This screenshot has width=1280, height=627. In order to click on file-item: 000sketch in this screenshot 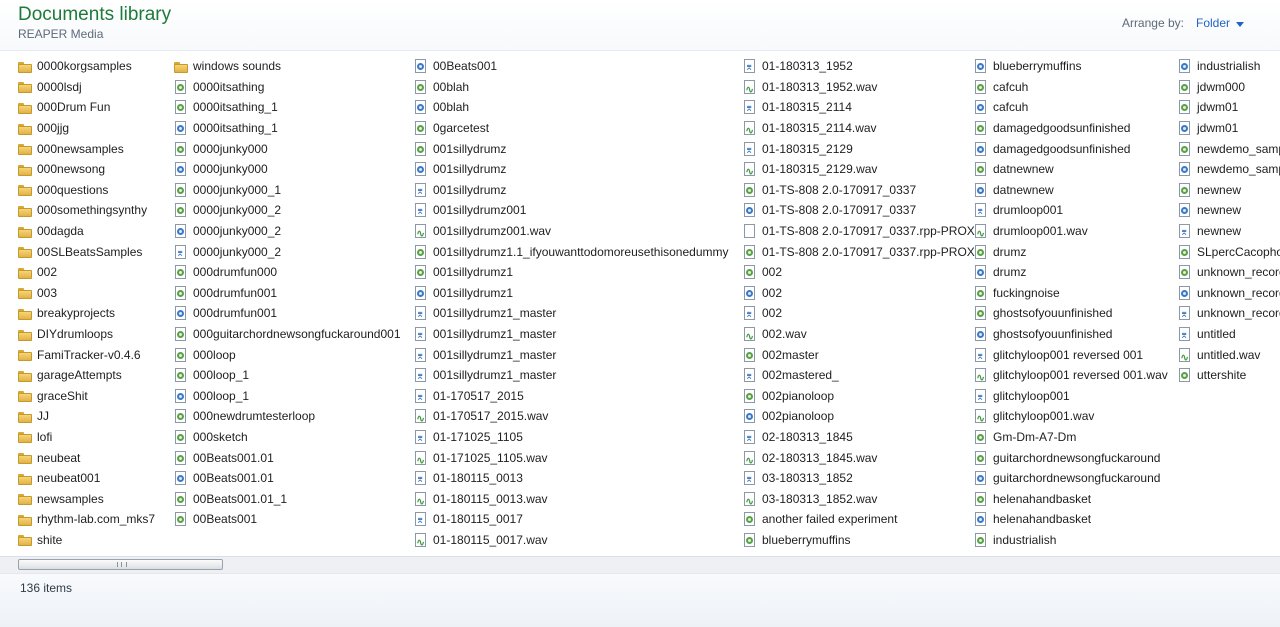, I will do `click(287, 437)`.